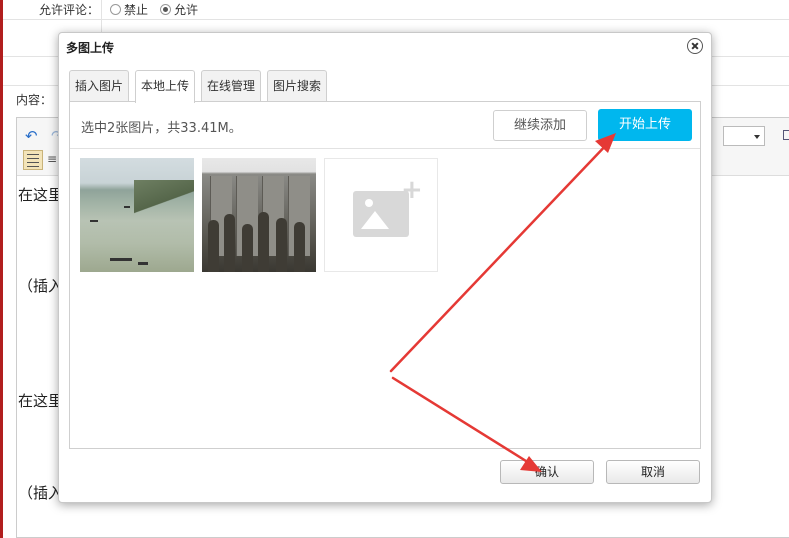 The height and width of the screenshot is (538, 789). I want to click on radio-forbid: 禁止, so click(129, 9).